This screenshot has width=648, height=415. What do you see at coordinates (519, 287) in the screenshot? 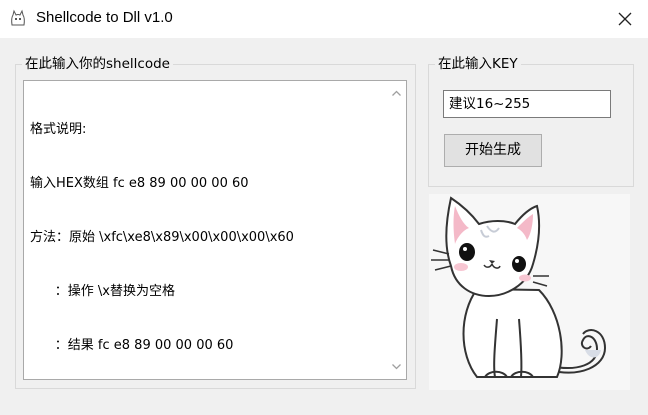
I see `cat-illustration` at bounding box center [519, 287].